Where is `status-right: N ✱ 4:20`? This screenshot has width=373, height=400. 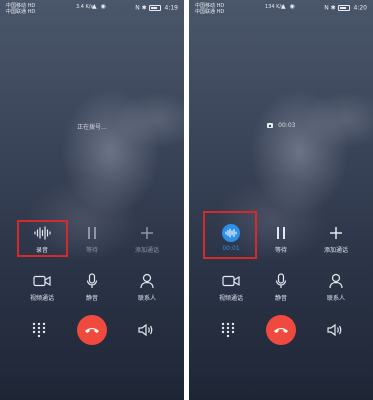
status-right: N ✱ 4:20 is located at coordinates (345, 8).